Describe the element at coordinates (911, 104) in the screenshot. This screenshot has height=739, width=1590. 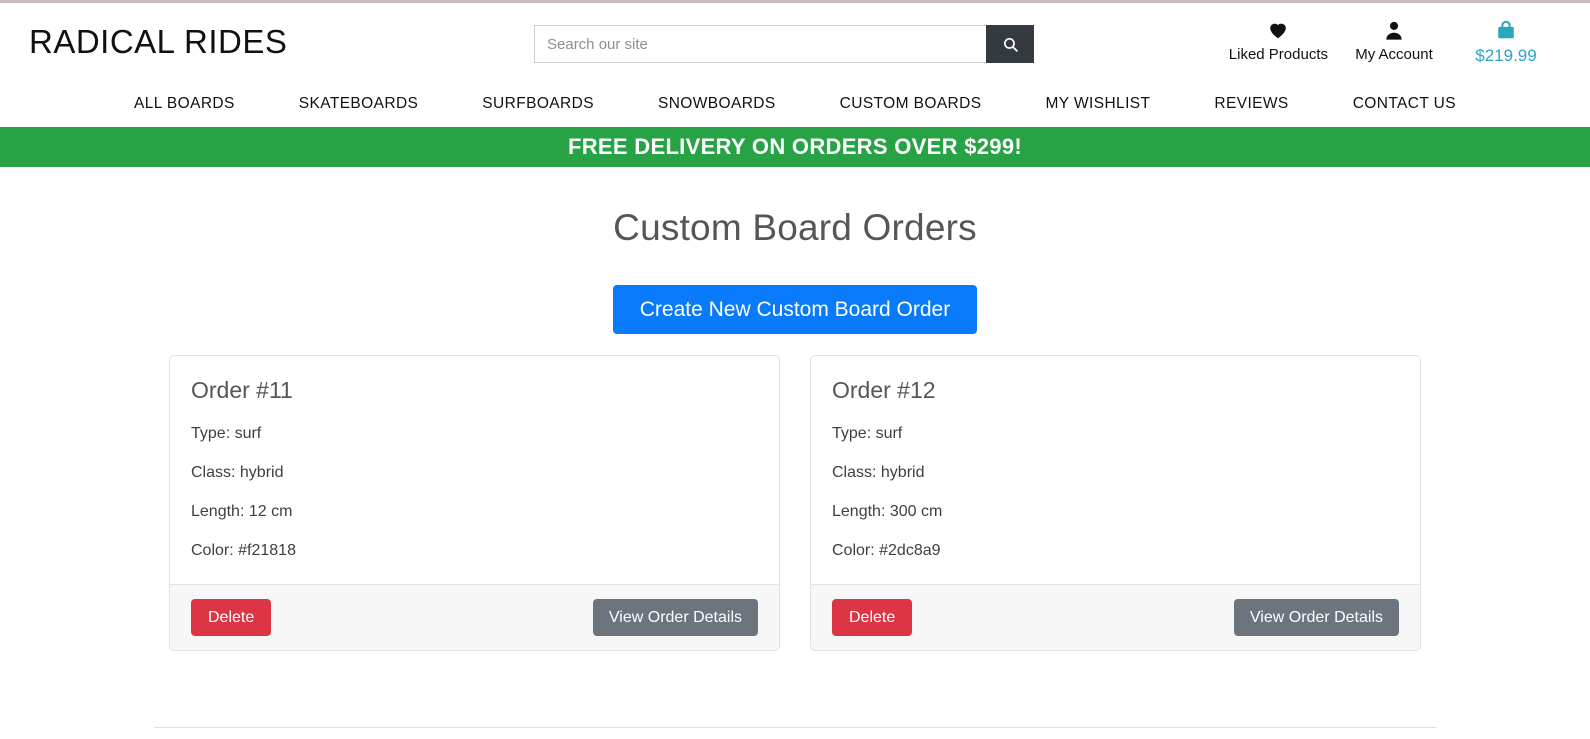
I see `nav-item-custom-boards: CUSTOM BOARDS` at that location.